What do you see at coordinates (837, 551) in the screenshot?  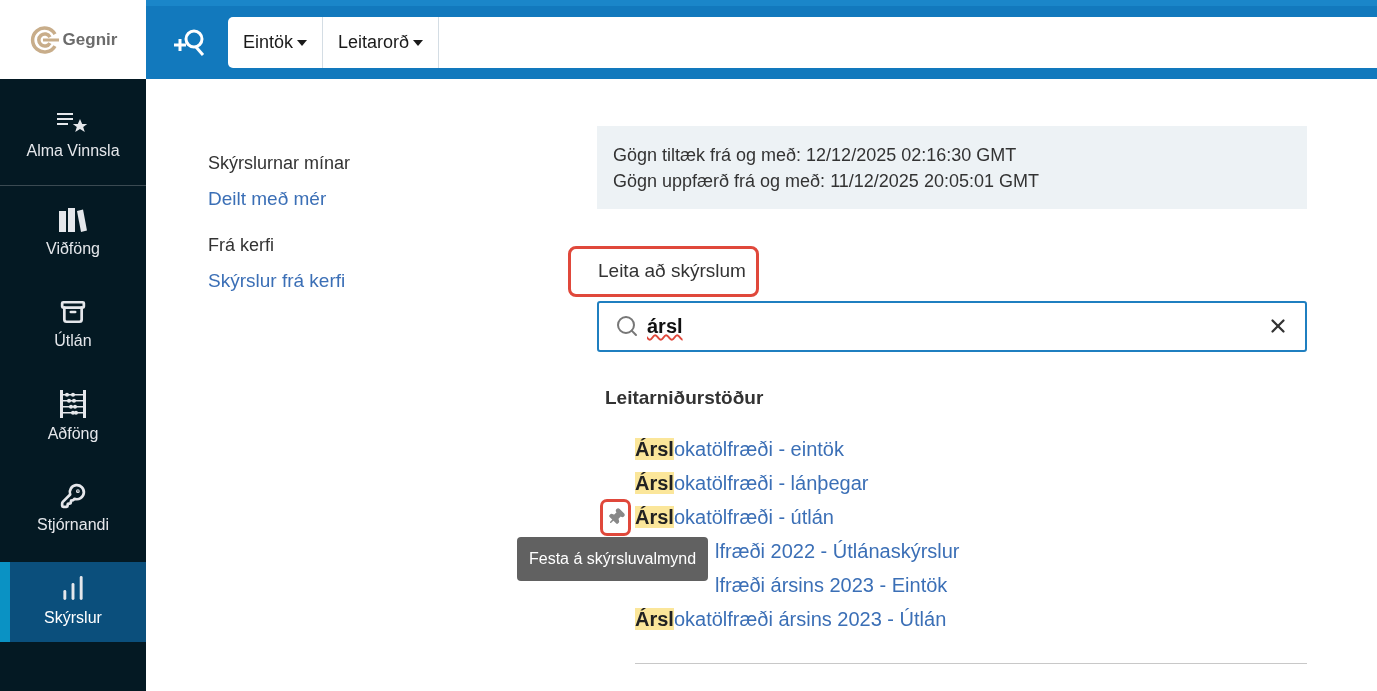 I see `result-link: lfræði 2022 - Útlánaskýrslur` at bounding box center [837, 551].